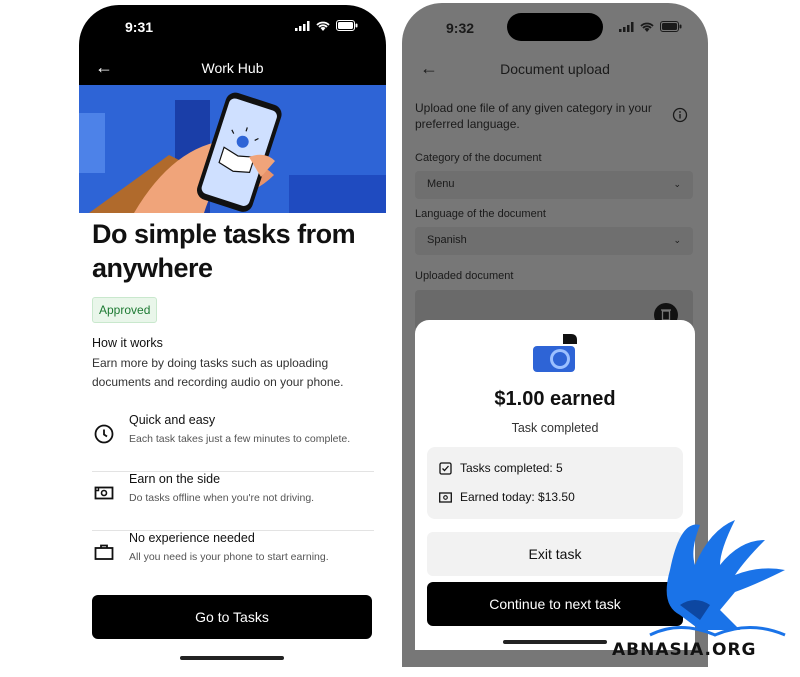 The width and height of the screenshot is (800, 677). I want to click on uploaded-document-label: Uploaded document, so click(464, 276).